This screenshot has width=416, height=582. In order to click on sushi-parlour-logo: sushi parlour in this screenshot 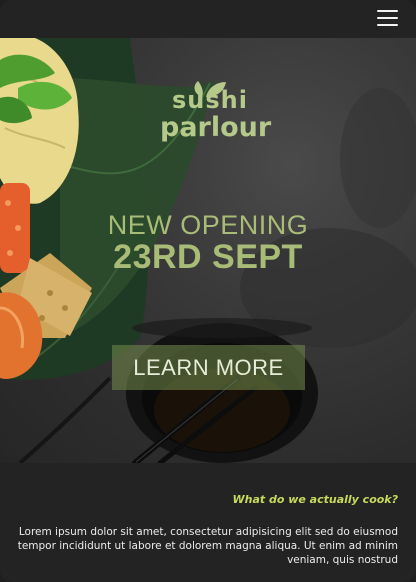, I will do `click(216, 112)`.